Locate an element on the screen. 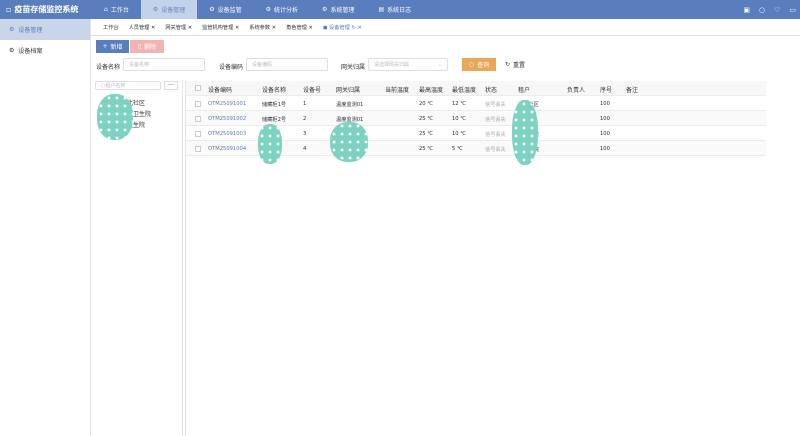  column-header: 租户 is located at coordinates (524, 89).